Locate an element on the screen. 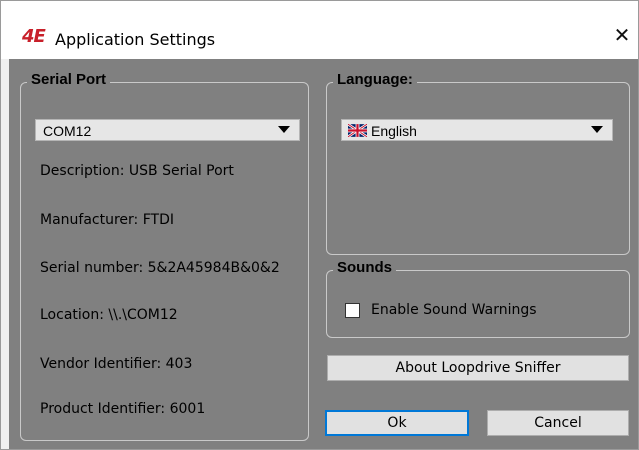 This screenshot has width=639, height=450. about-button: About Loopdrive Sniffer is located at coordinates (478, 368).